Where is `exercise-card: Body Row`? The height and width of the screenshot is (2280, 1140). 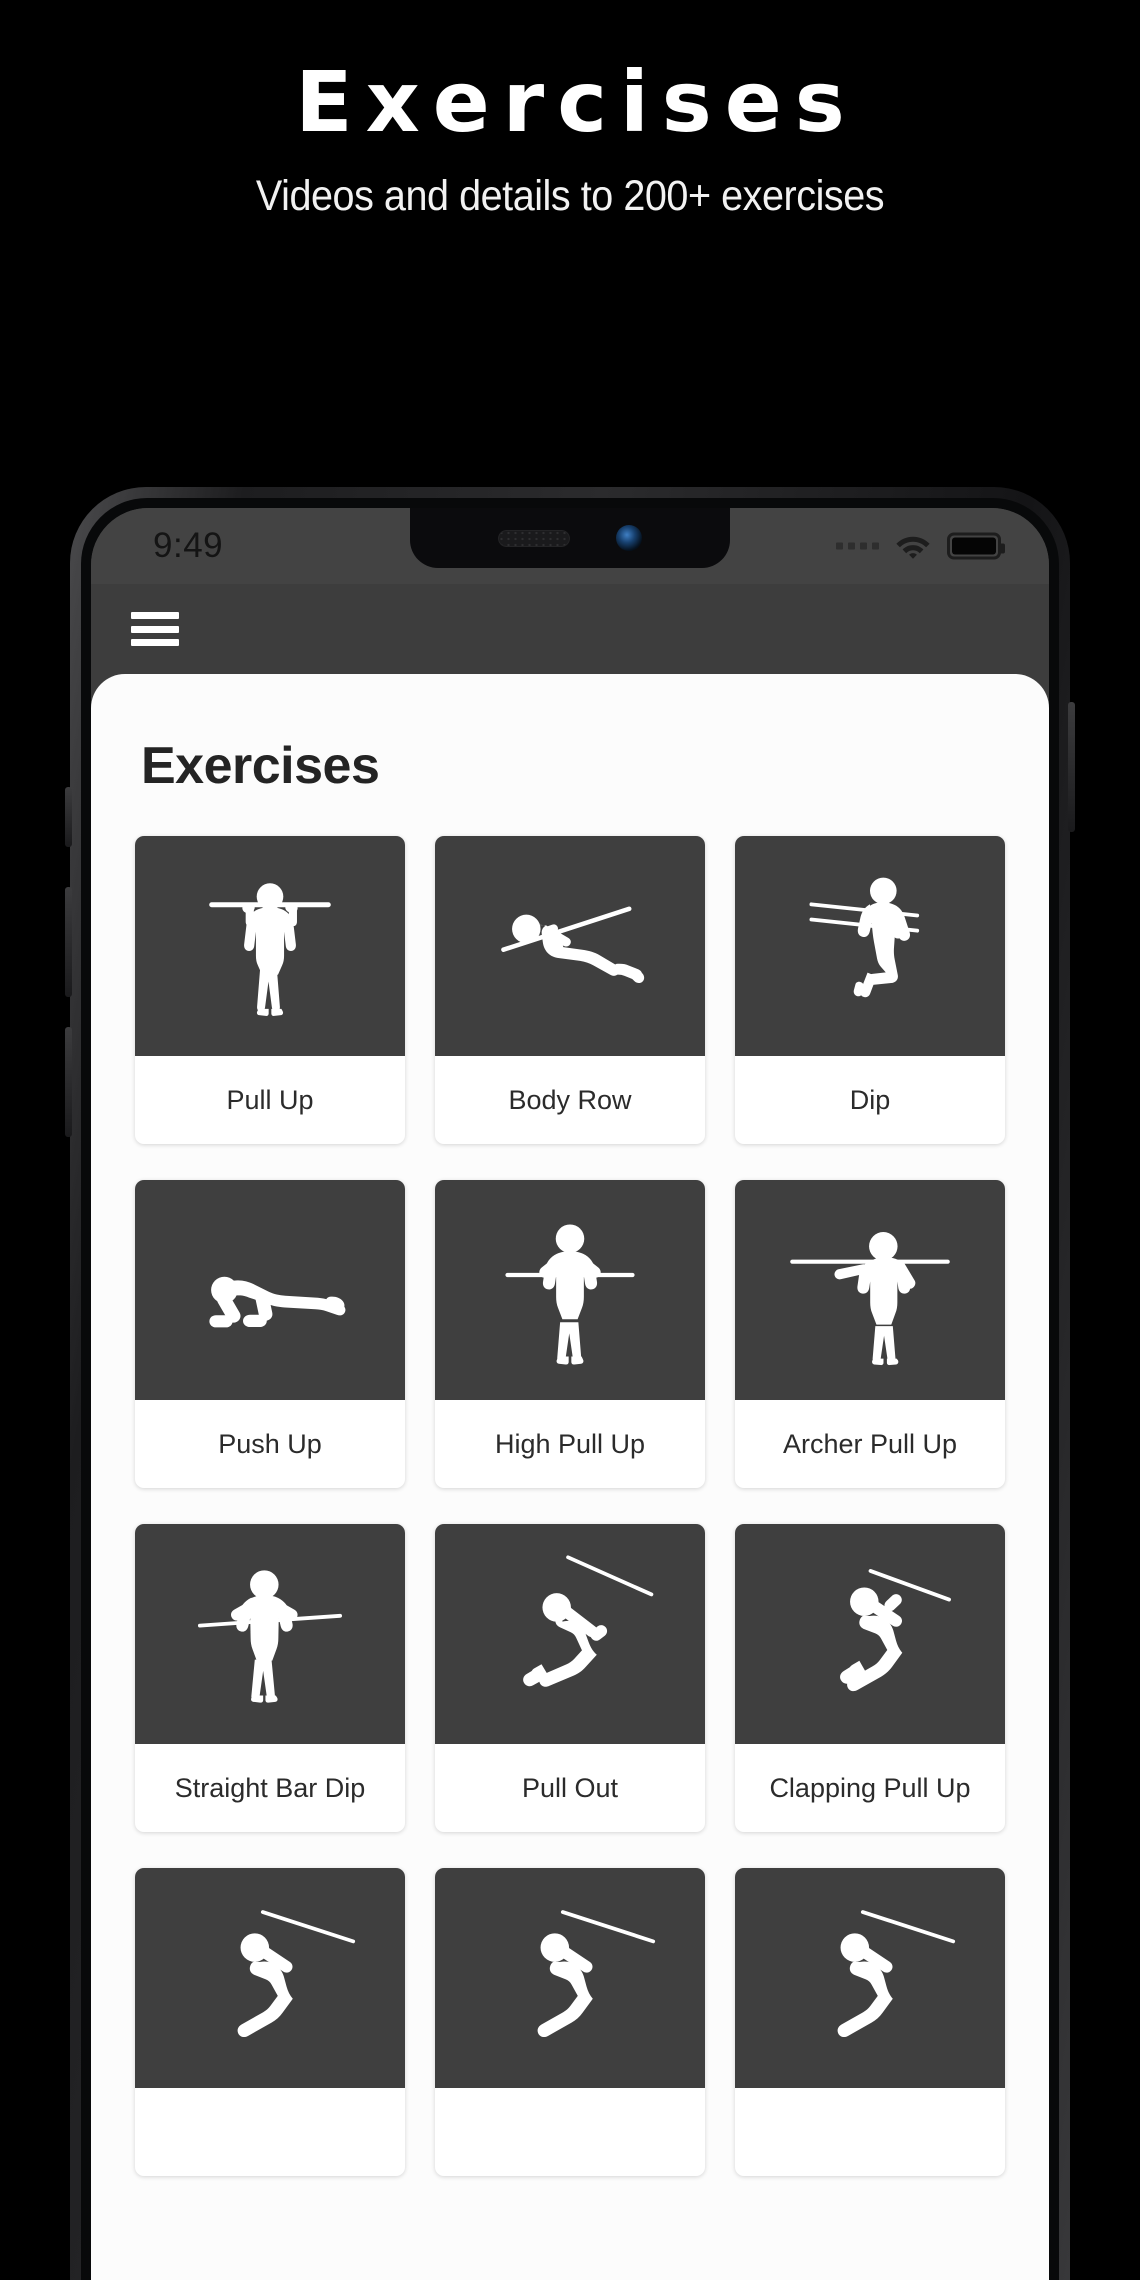
exercise-card: Body Row is located at coordinates (570, 990).